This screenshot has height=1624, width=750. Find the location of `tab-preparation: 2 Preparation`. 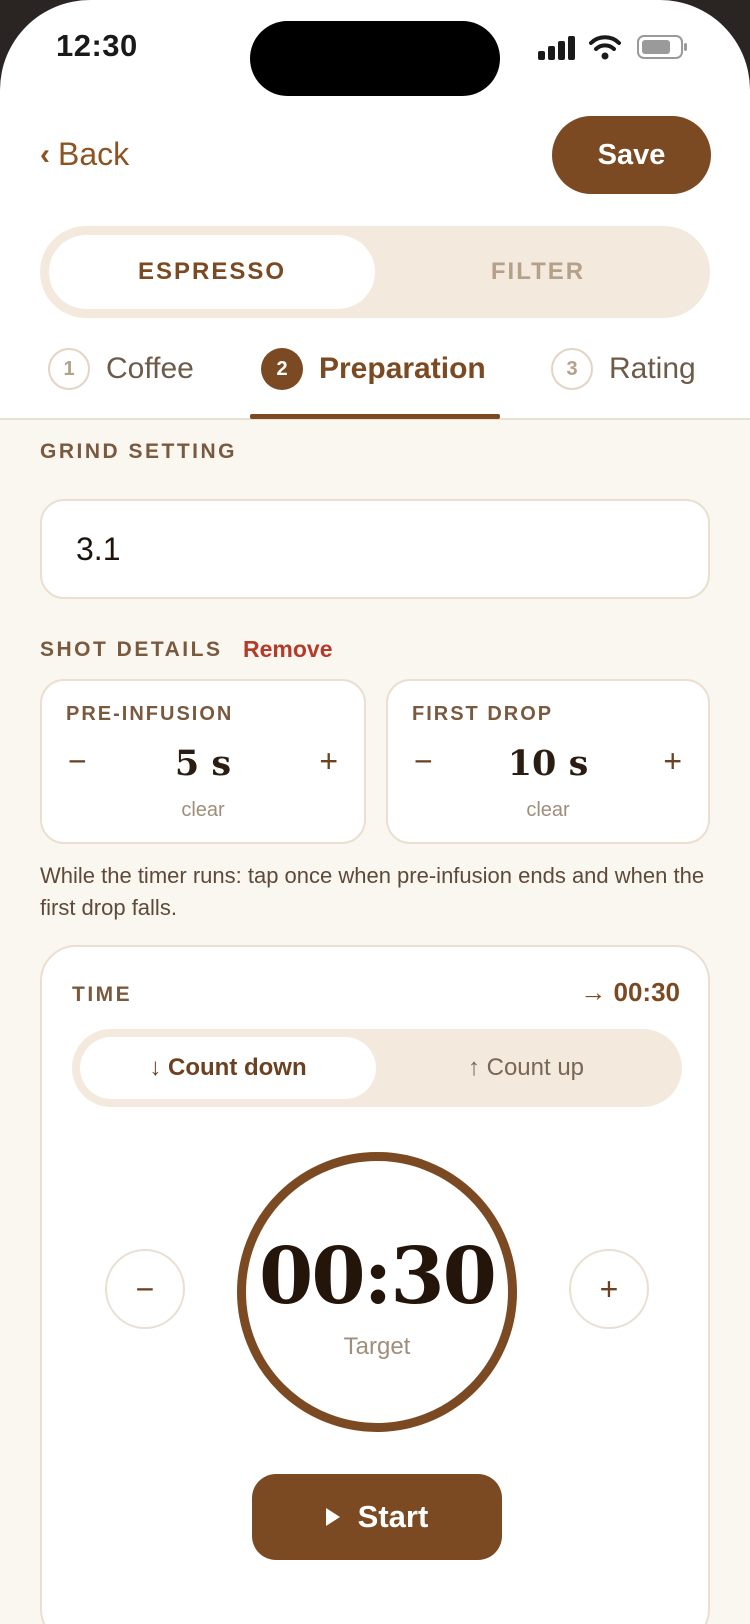

tab-preparation: 2 Preparation is located at coordinates (373, 369).